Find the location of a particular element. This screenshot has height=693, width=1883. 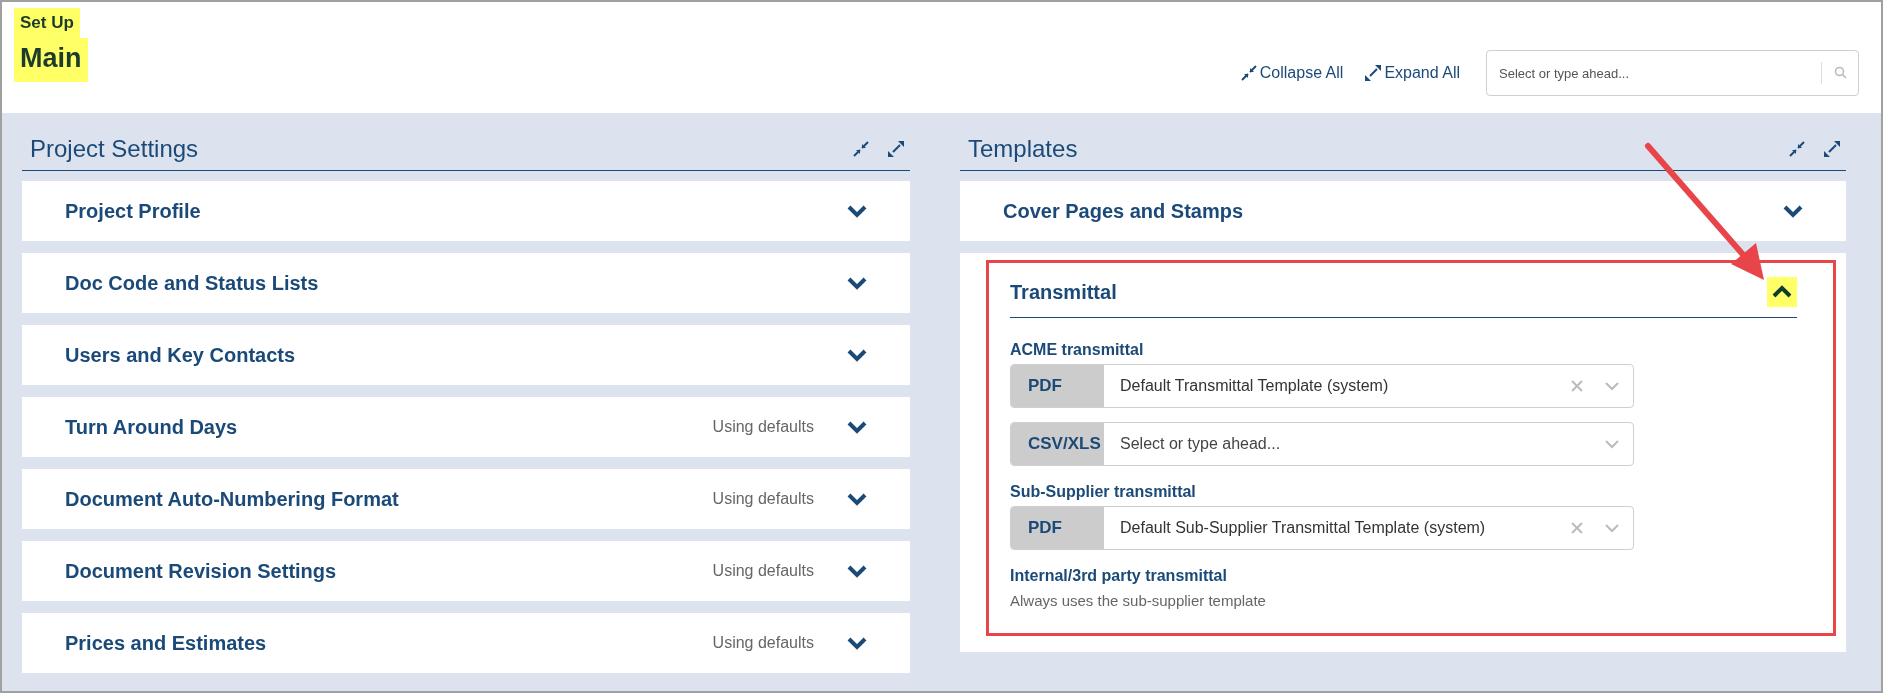

panel-title: Templates is located at coordinates (1023, 148).